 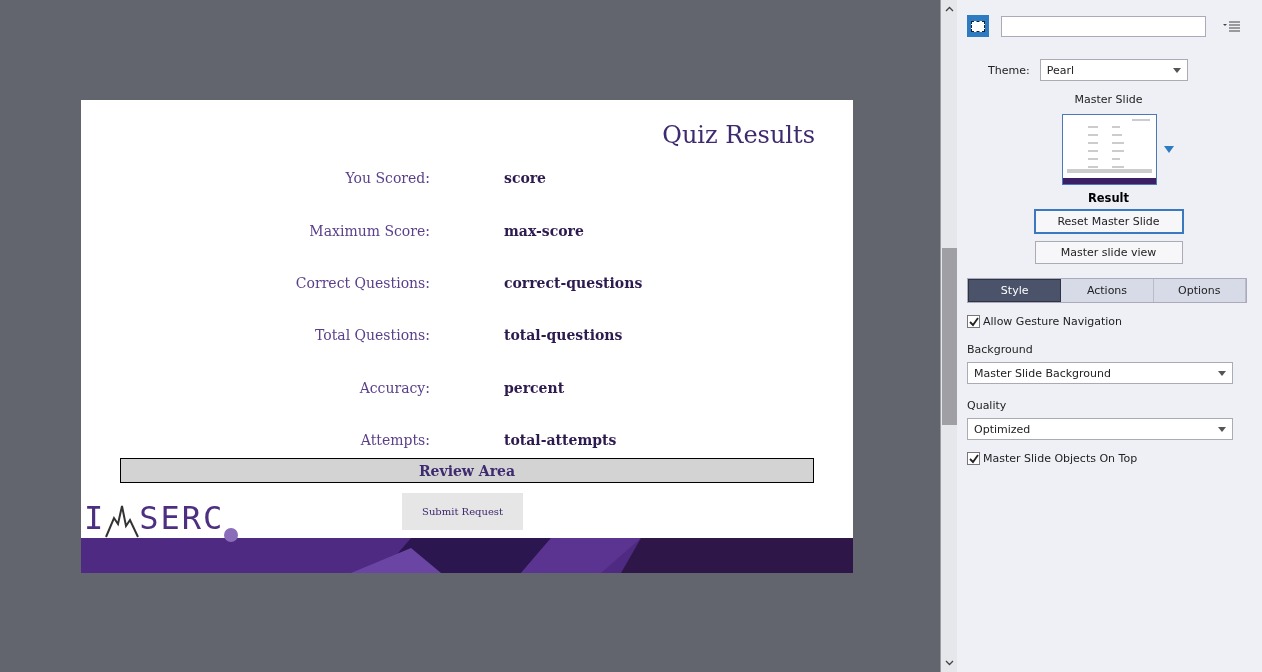 What do you see at coordinates (122, 521) in the screenshot?
I see `mountain-icon` at bounding box center [122, 521].